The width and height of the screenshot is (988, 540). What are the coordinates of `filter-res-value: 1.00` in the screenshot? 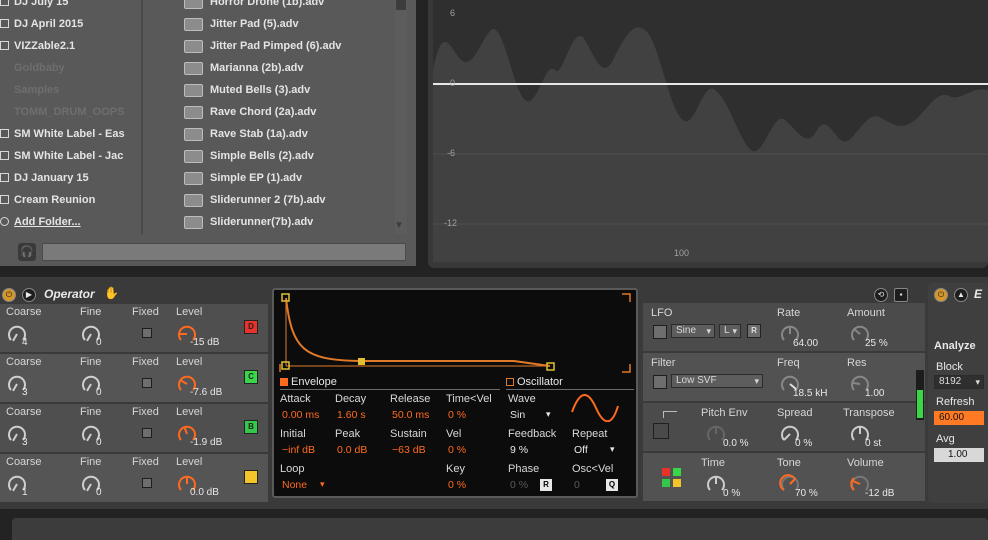 It's located at (875, 393).